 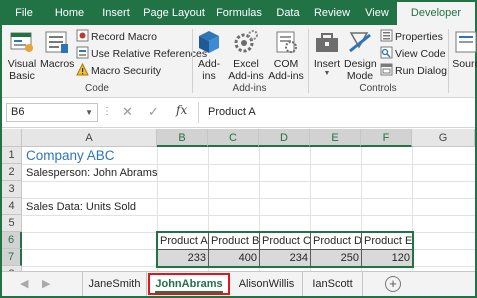 I want to click on visual-basic-icon, so click(x=21, y=42).